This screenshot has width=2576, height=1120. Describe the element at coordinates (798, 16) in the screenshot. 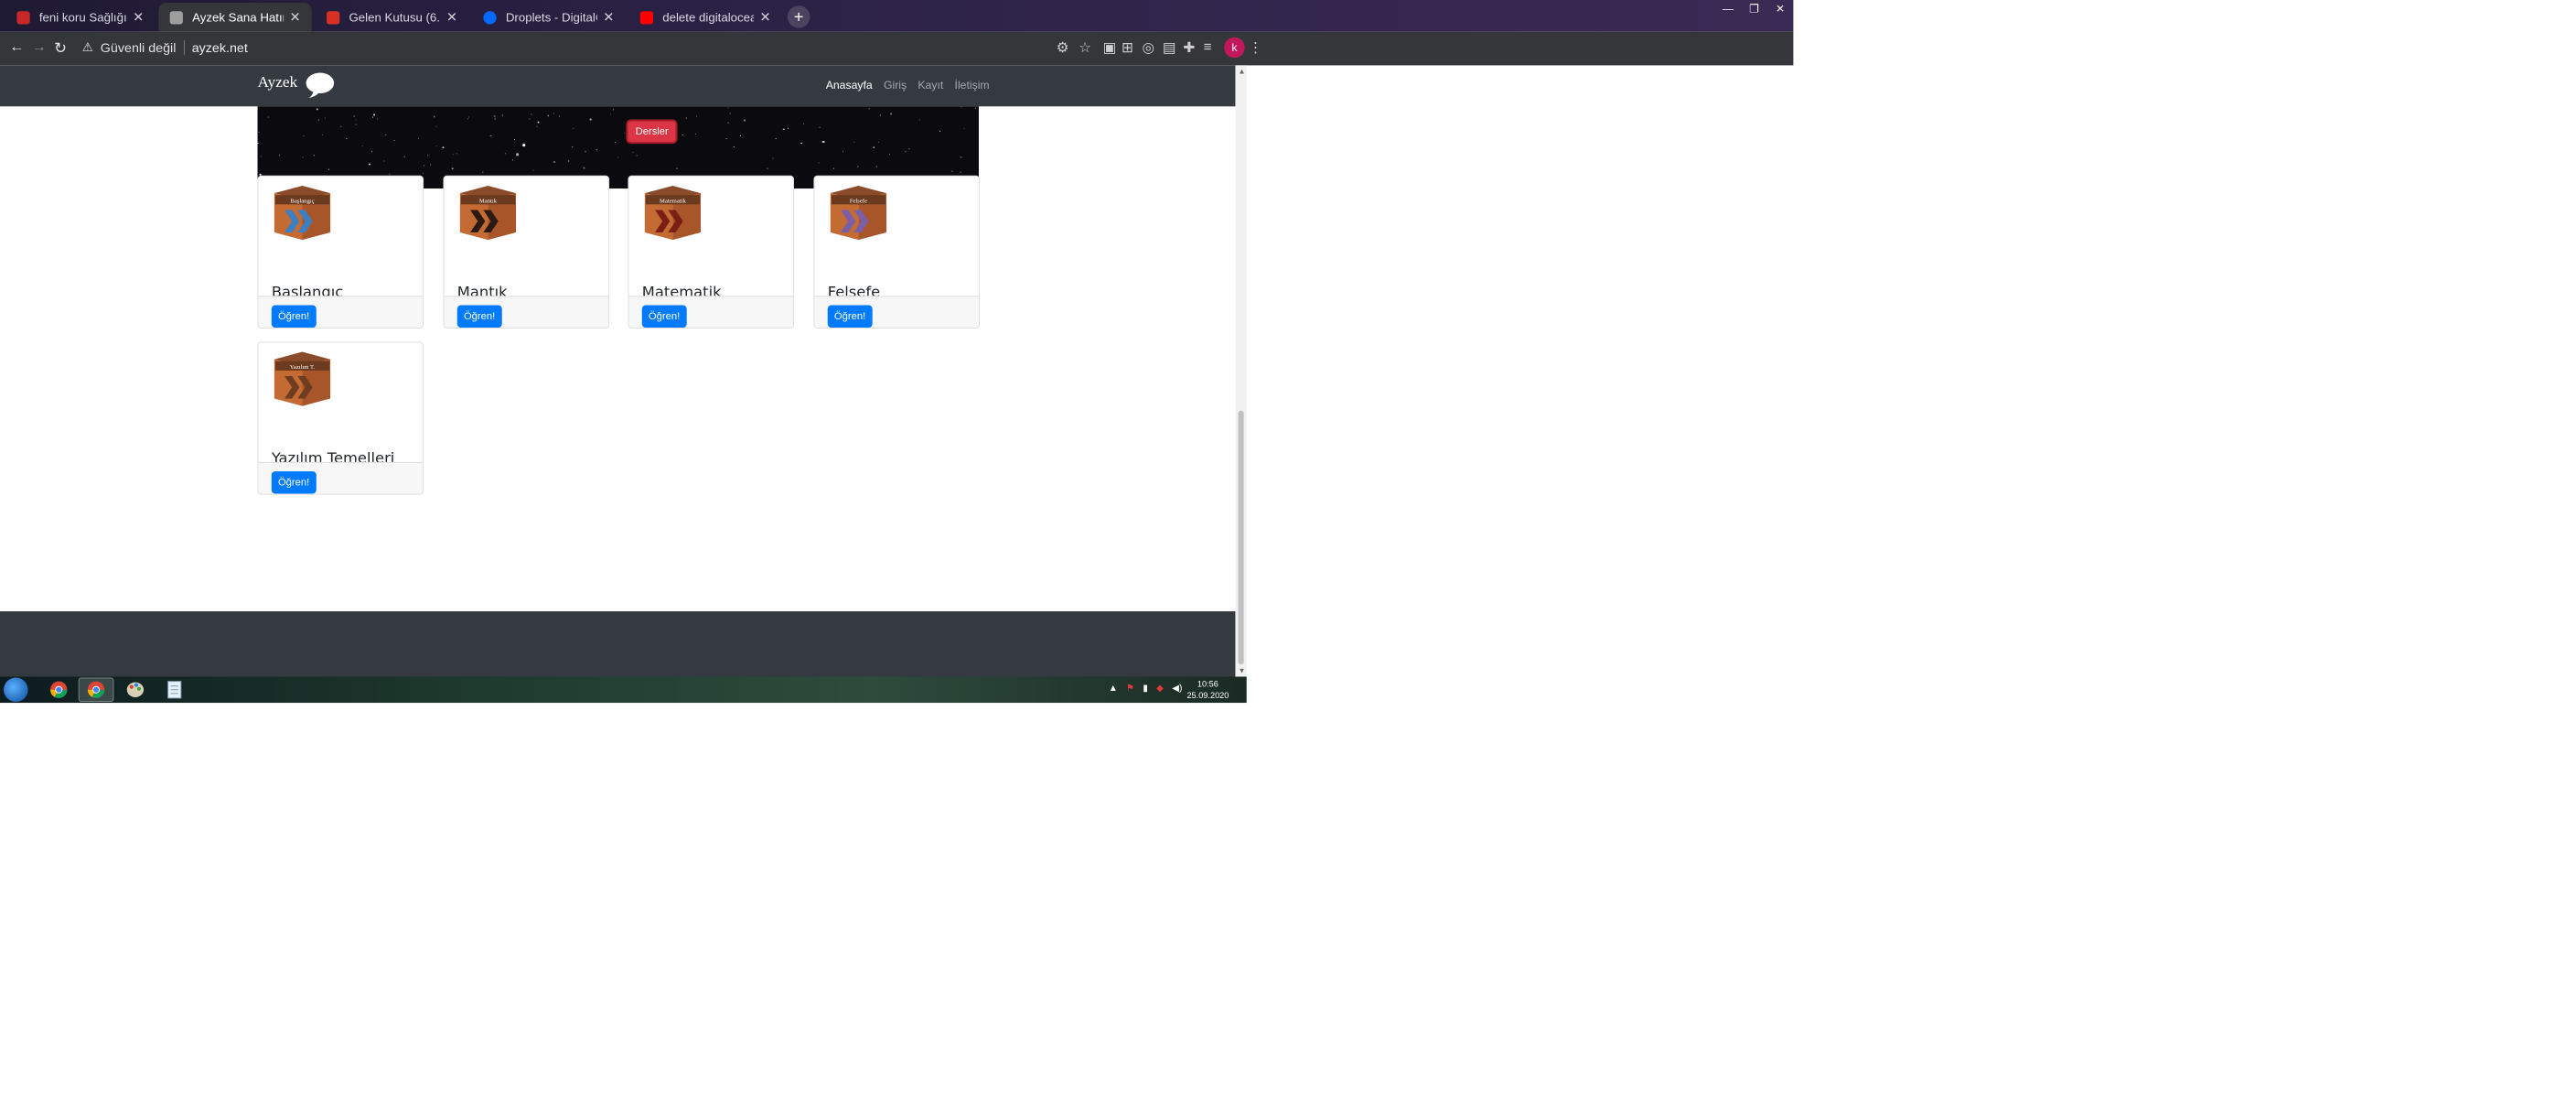

I see `new-tab-button: +` at that location.